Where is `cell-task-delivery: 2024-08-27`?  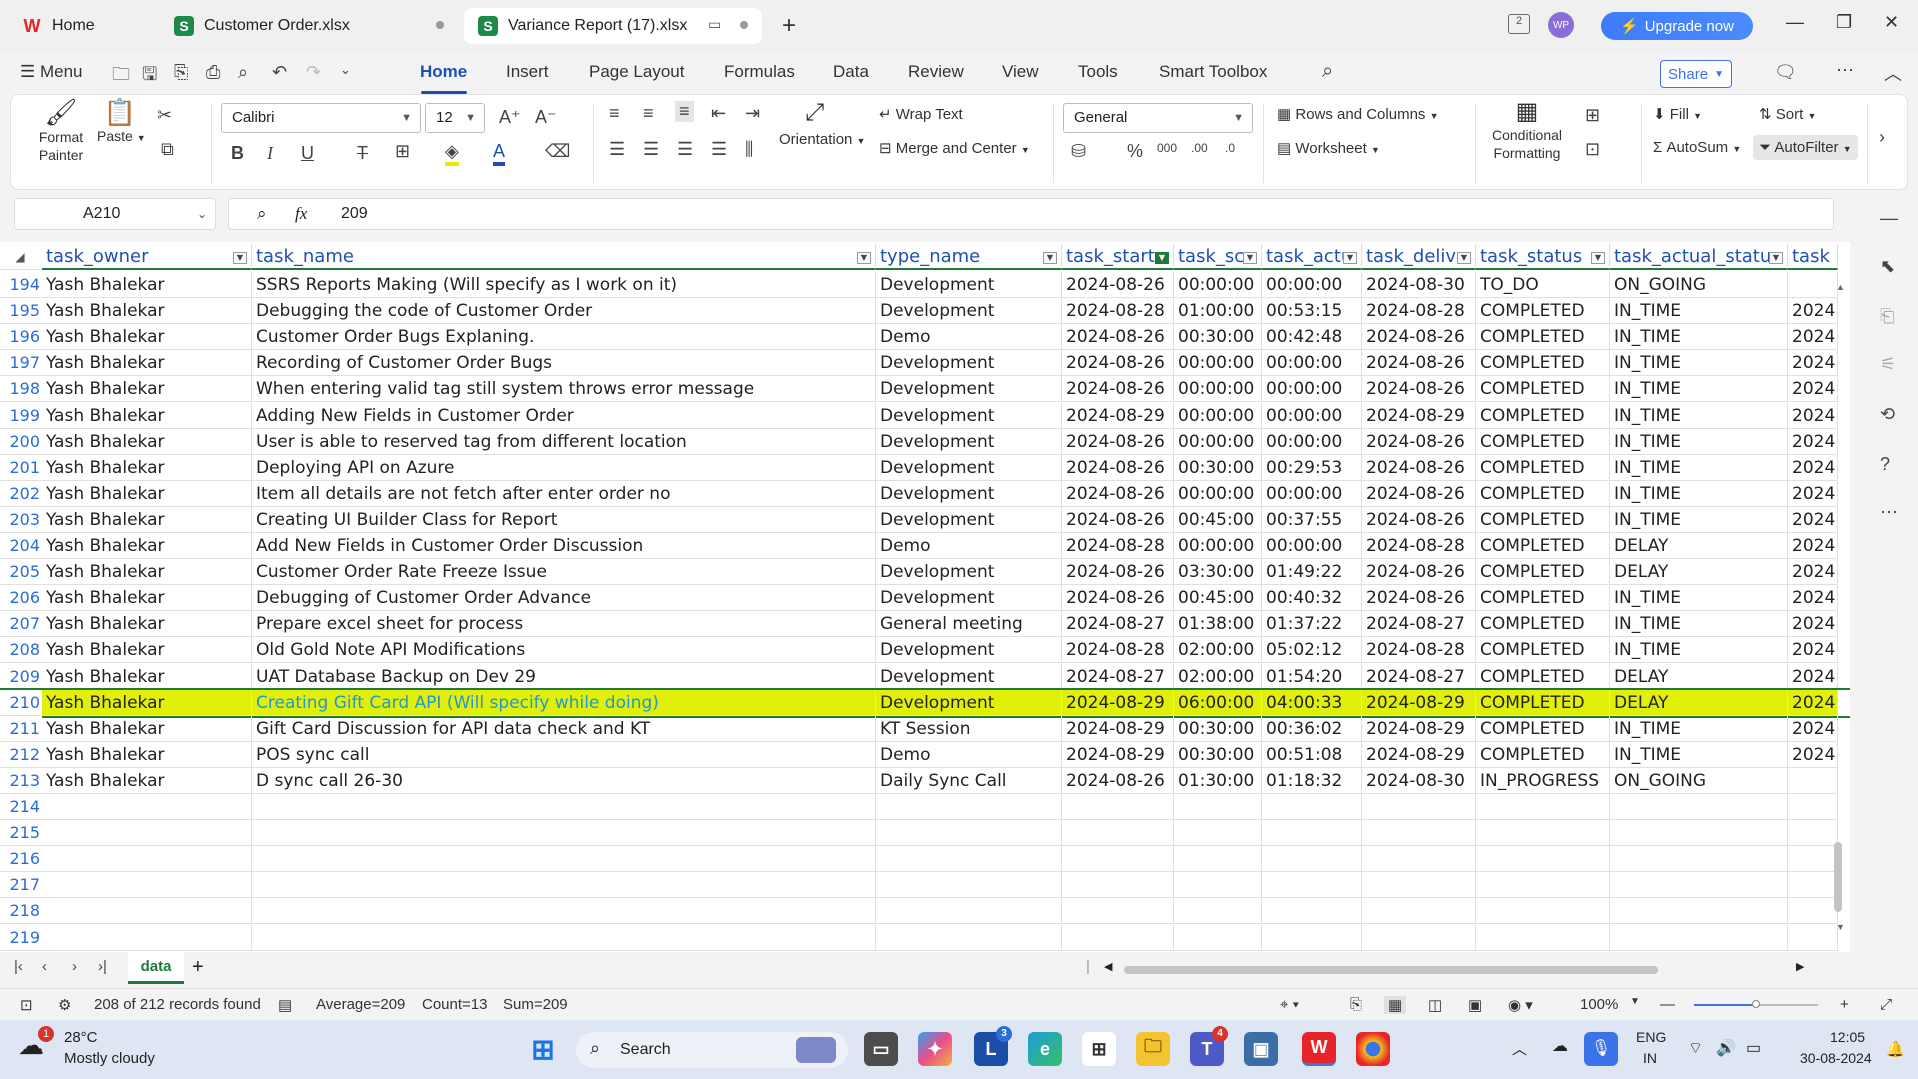
cell-task-delivery: 2024-08-27 is located at coordinates (1419, 676).